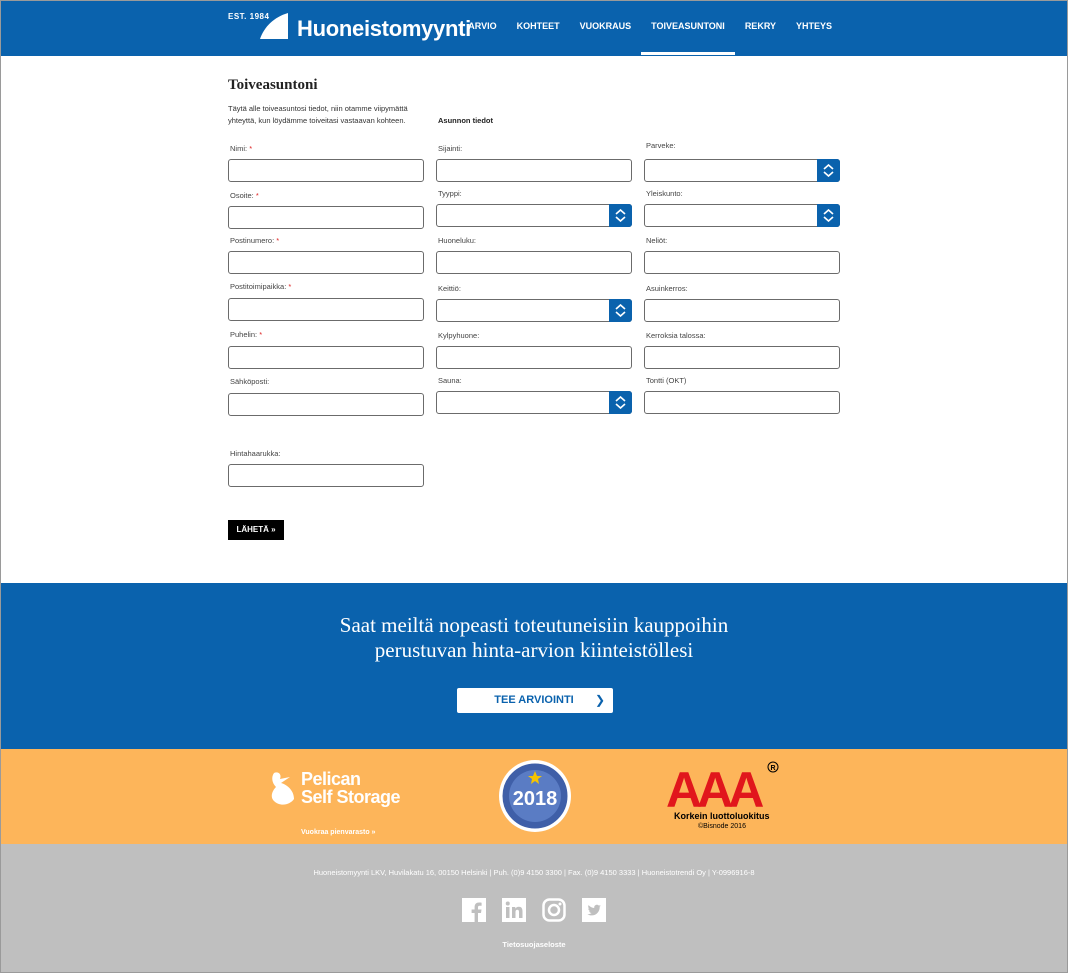 This screenshot has height=973, width=1068. I want to click on label-parveke: Parveke:, so click(661, 145).